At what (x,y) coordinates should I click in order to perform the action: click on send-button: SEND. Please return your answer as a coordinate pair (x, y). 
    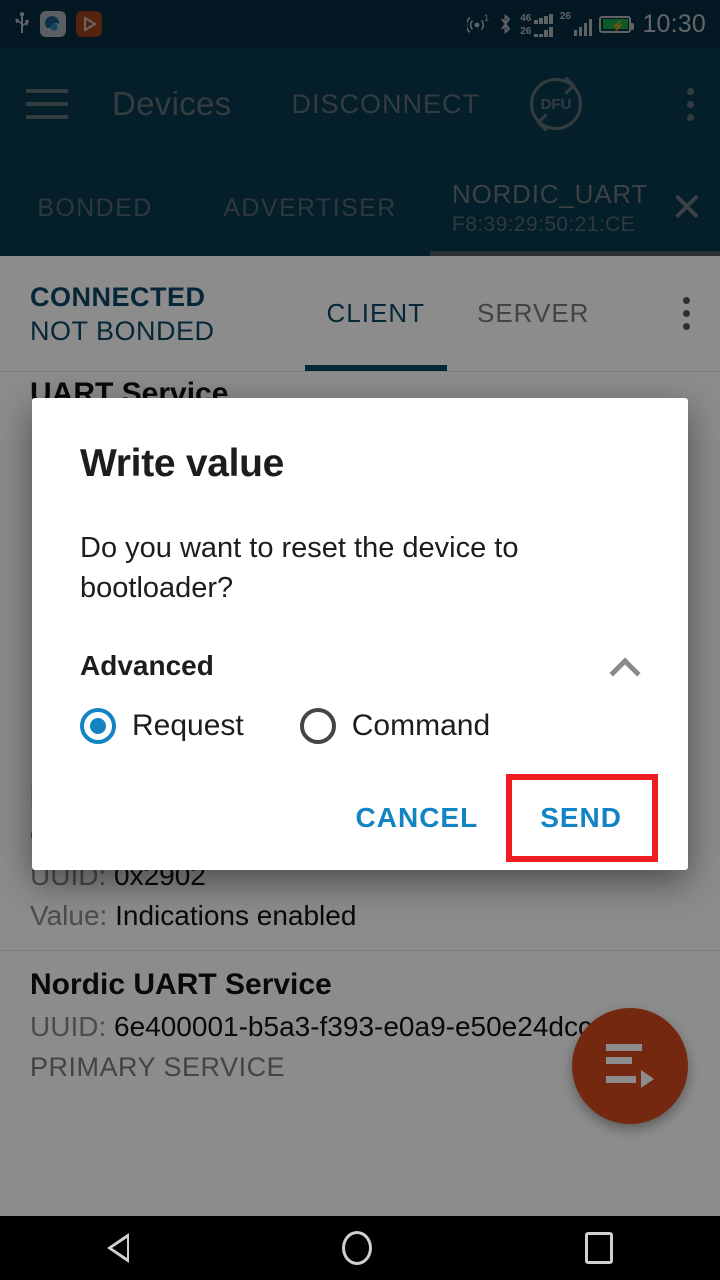
    Looking at the image, I should click on (581, 818).